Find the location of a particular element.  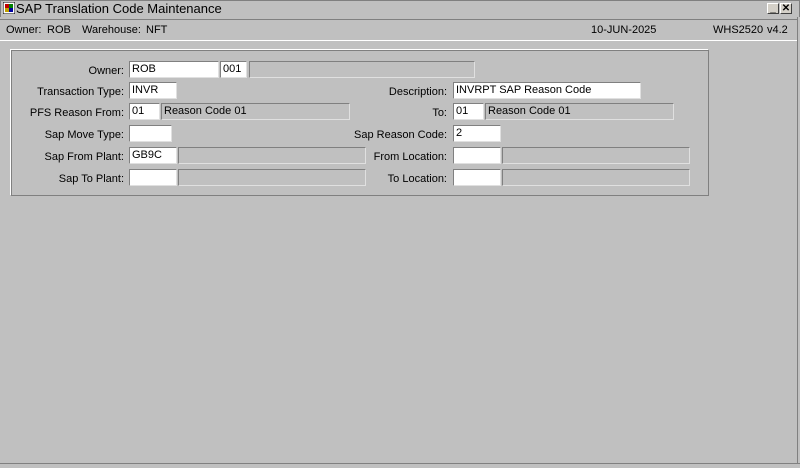

to-location-label: To Location: is located at coordinates (417, 179).